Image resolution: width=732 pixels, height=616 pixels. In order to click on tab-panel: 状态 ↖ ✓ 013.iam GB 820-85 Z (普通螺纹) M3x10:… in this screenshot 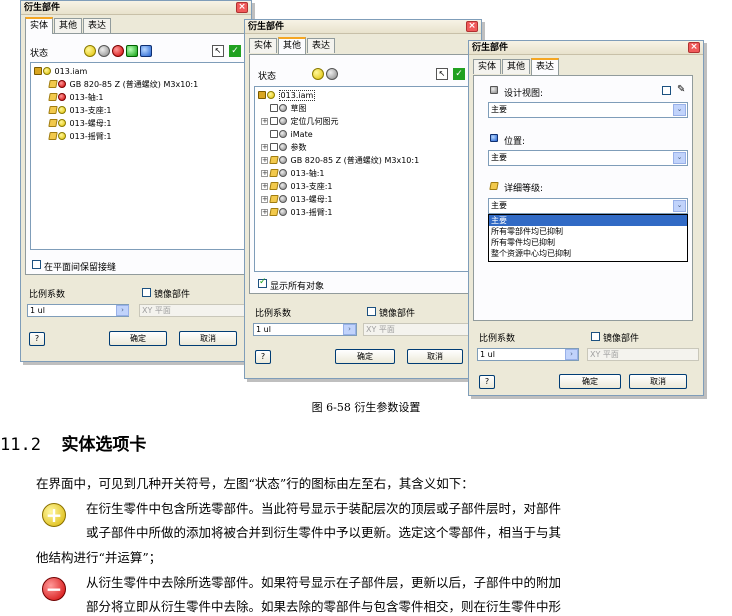, I will do `click(137, 154)`.